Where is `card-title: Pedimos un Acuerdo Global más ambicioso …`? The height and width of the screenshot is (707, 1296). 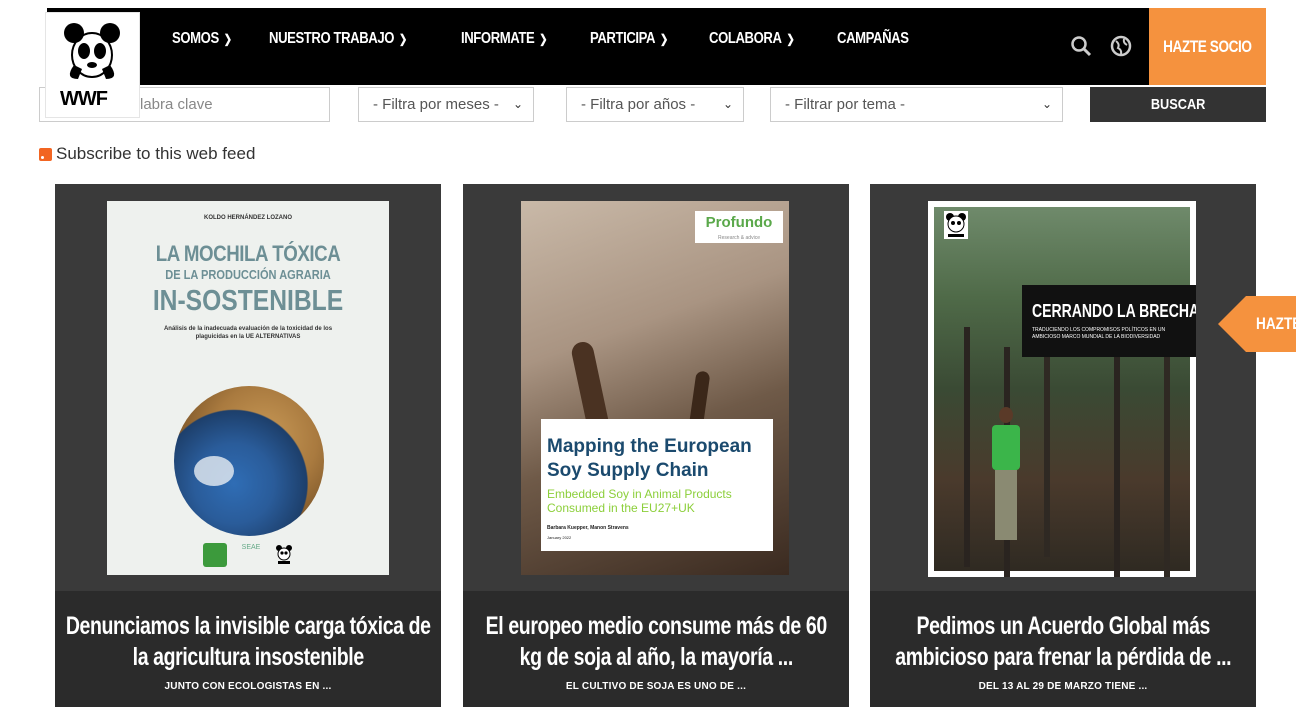 card-title: Pedimos un Acuerdo Global más ambicioso … is located at coordinates (1063, 642).